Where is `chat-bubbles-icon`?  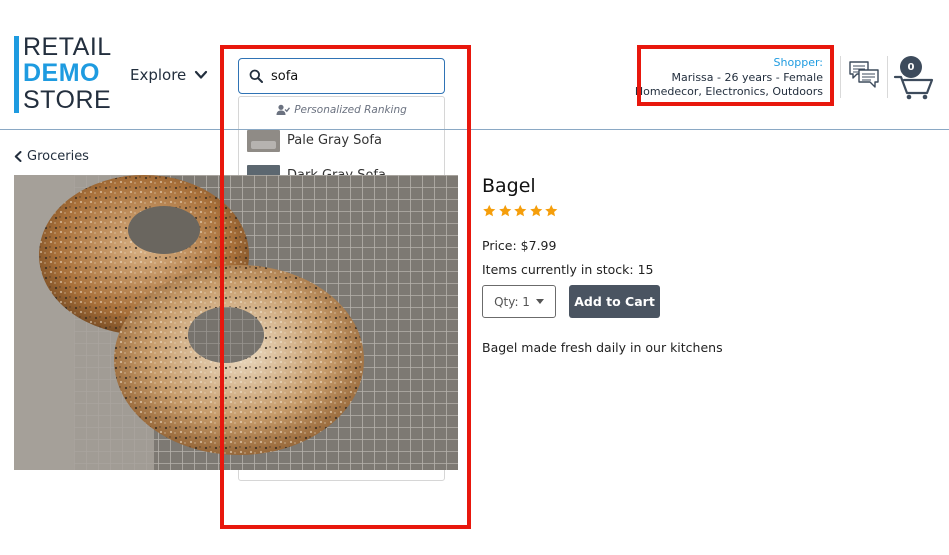 chat-bubbles-icon is located at coordinates (864, 75).